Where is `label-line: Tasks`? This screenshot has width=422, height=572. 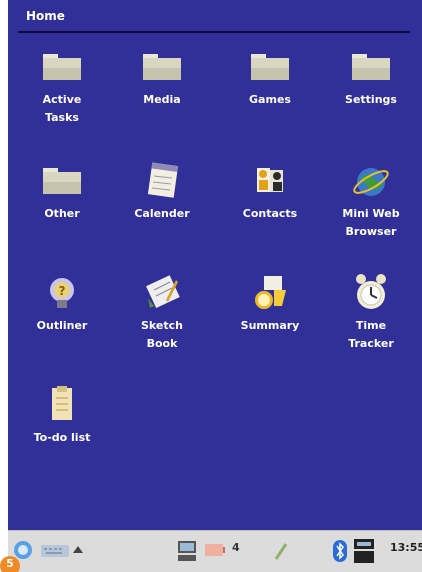 label-line: Tasks is located at coordinates (62, 117).